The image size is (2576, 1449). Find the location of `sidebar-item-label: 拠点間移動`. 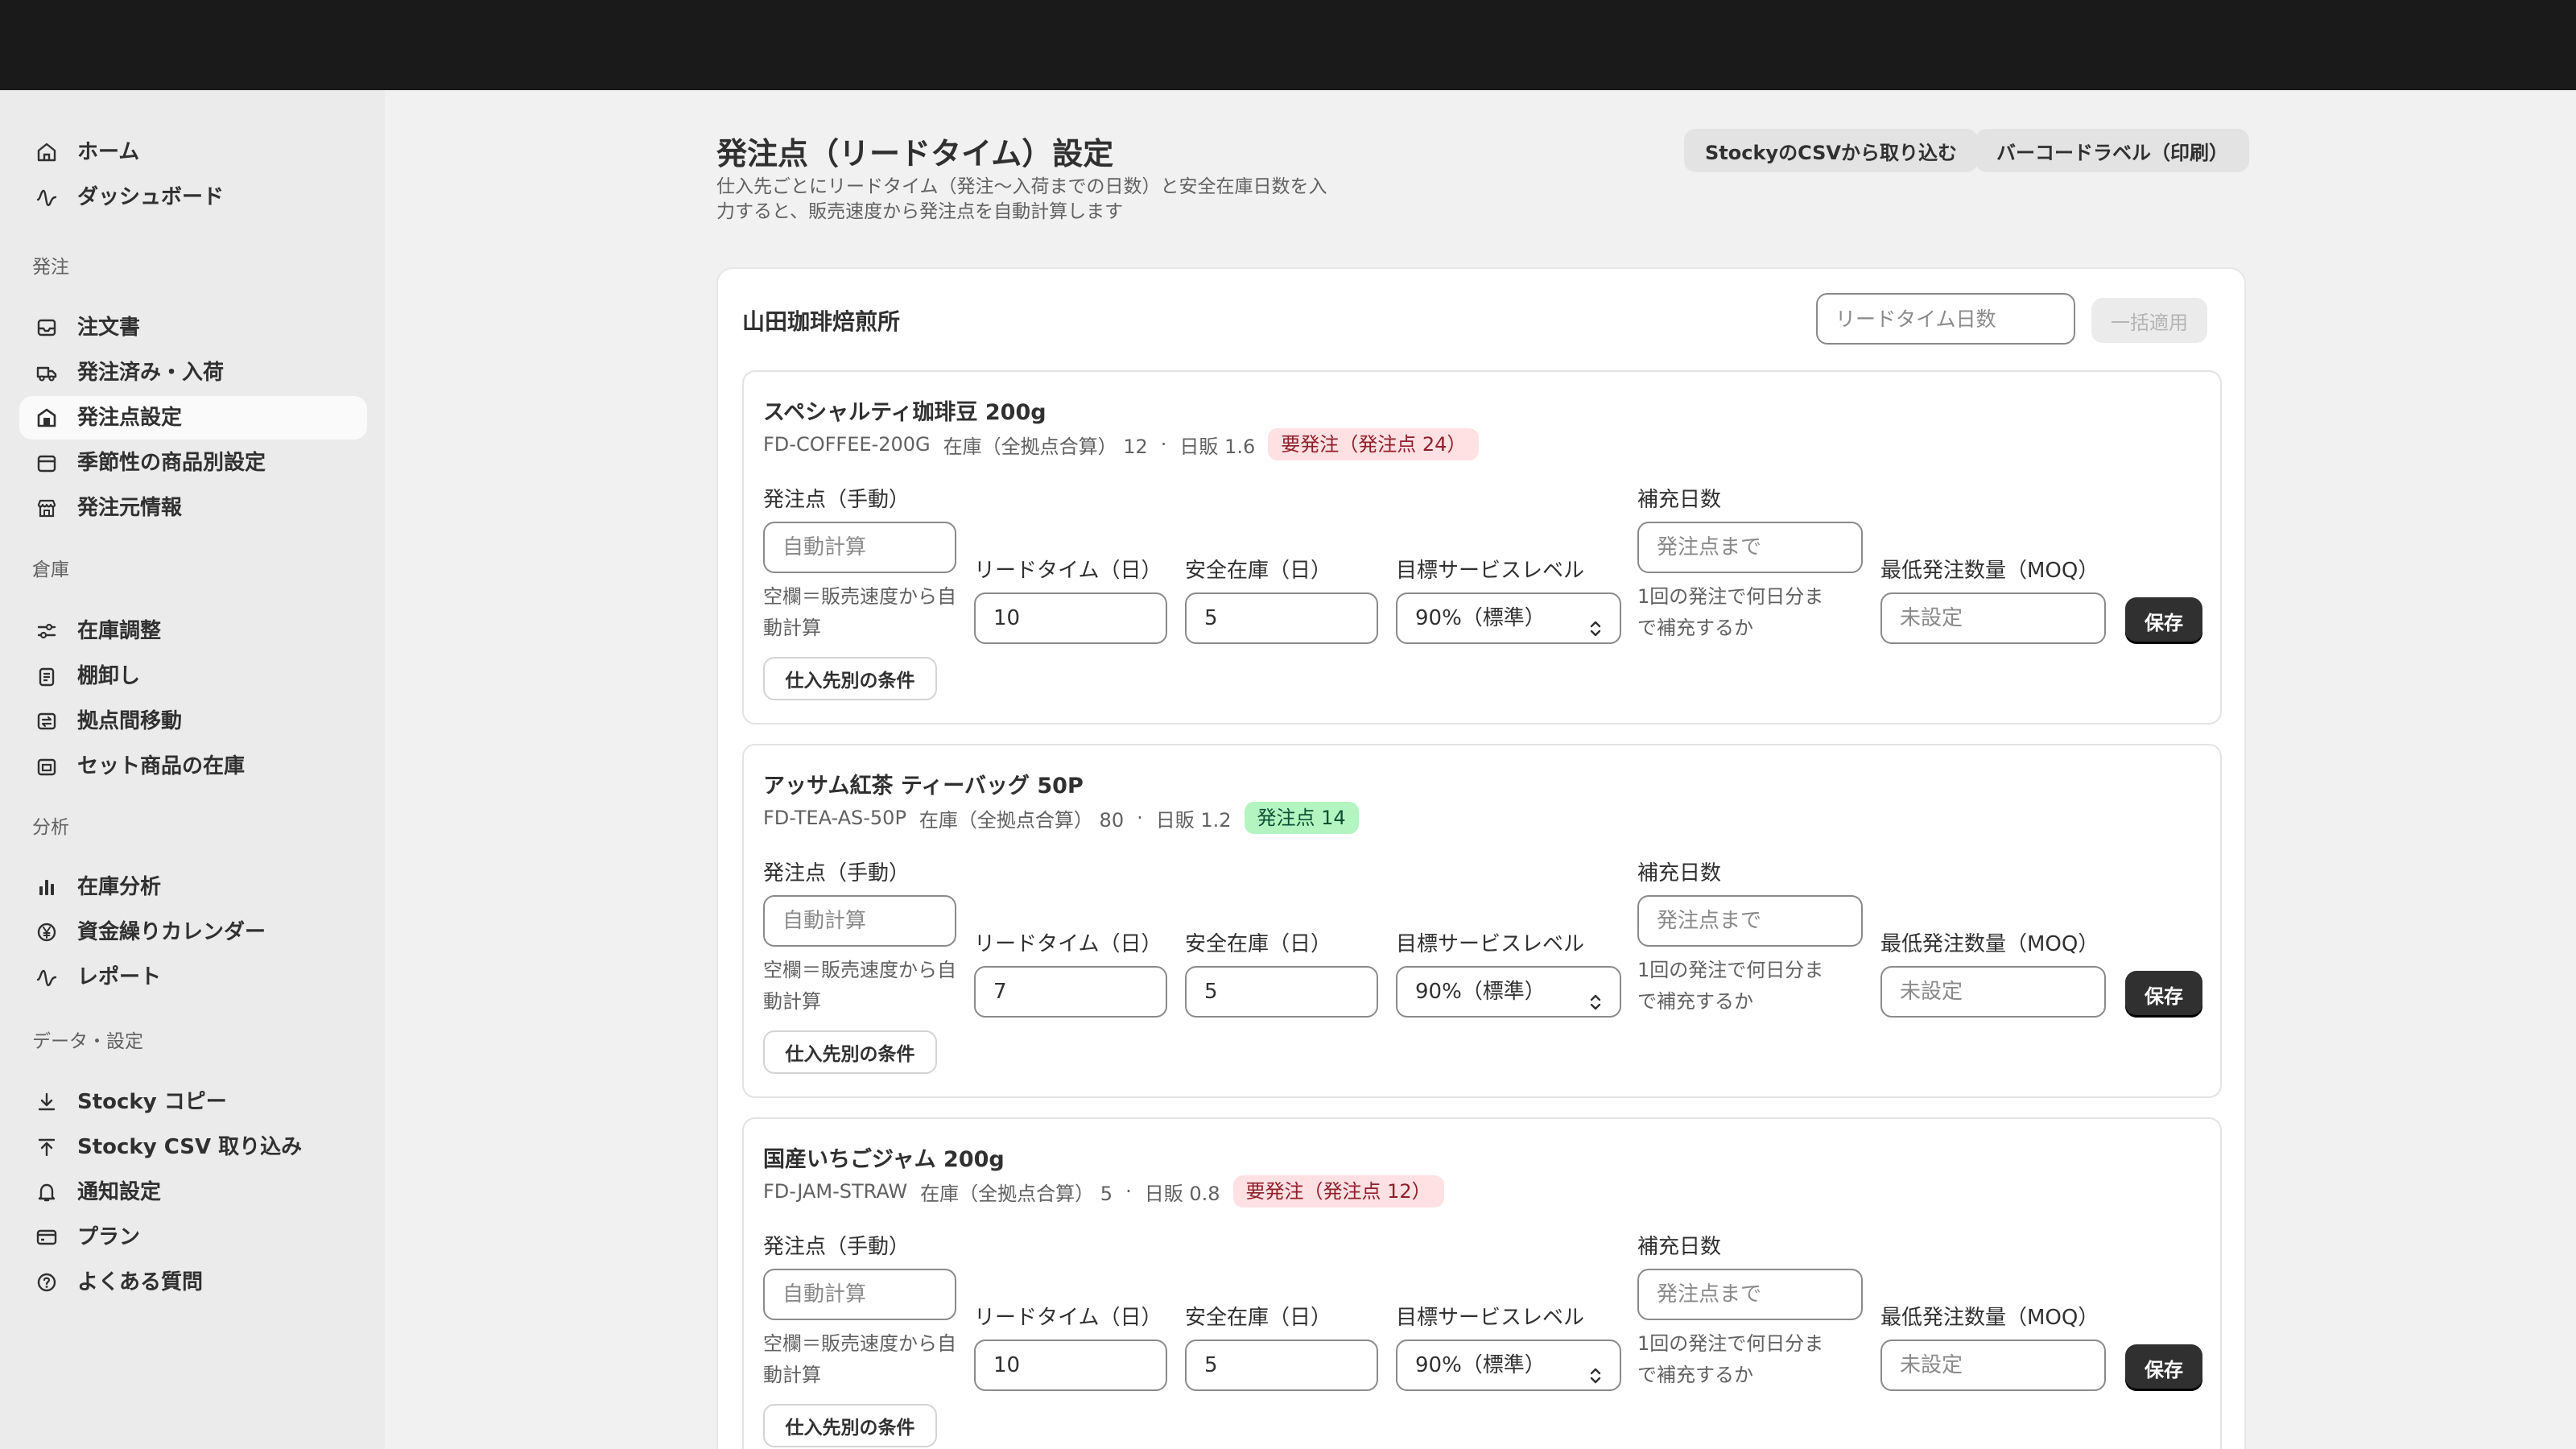

sidebar-item-label: 拠点間移動 is located at coordinates (130, 721).